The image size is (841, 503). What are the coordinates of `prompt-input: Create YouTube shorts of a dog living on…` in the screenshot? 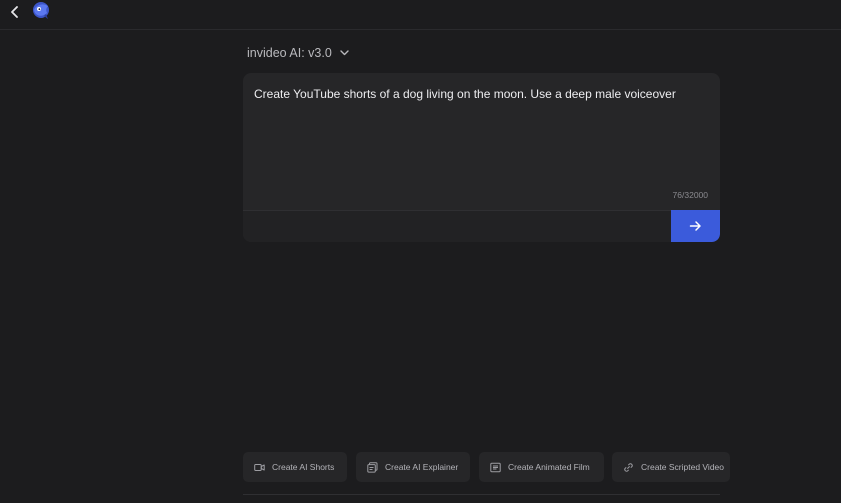 It's located at (481, 94).